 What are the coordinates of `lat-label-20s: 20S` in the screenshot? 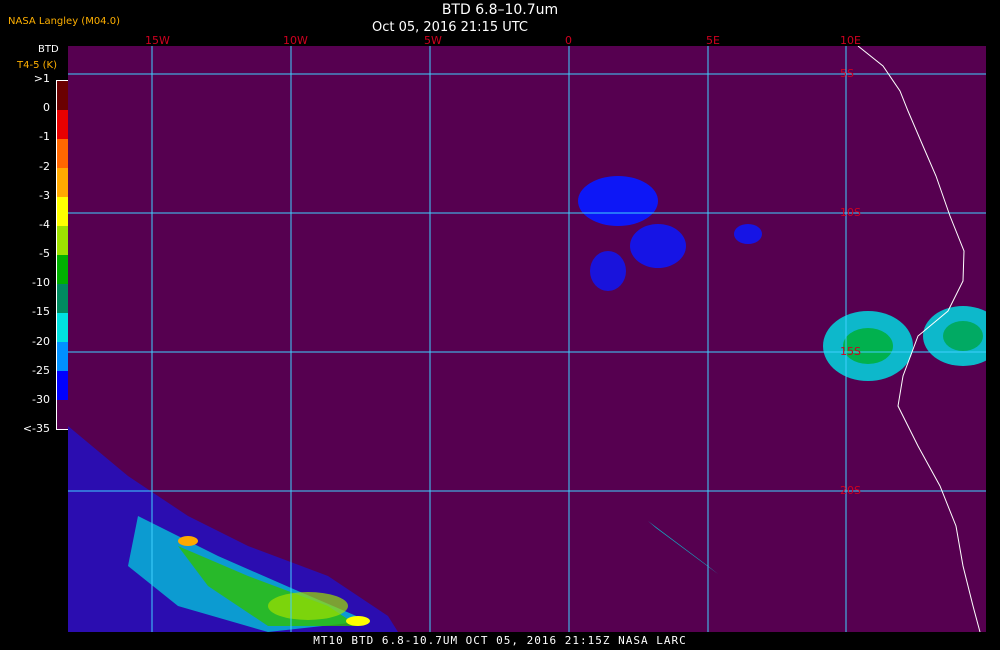 It's located at (850, 490).